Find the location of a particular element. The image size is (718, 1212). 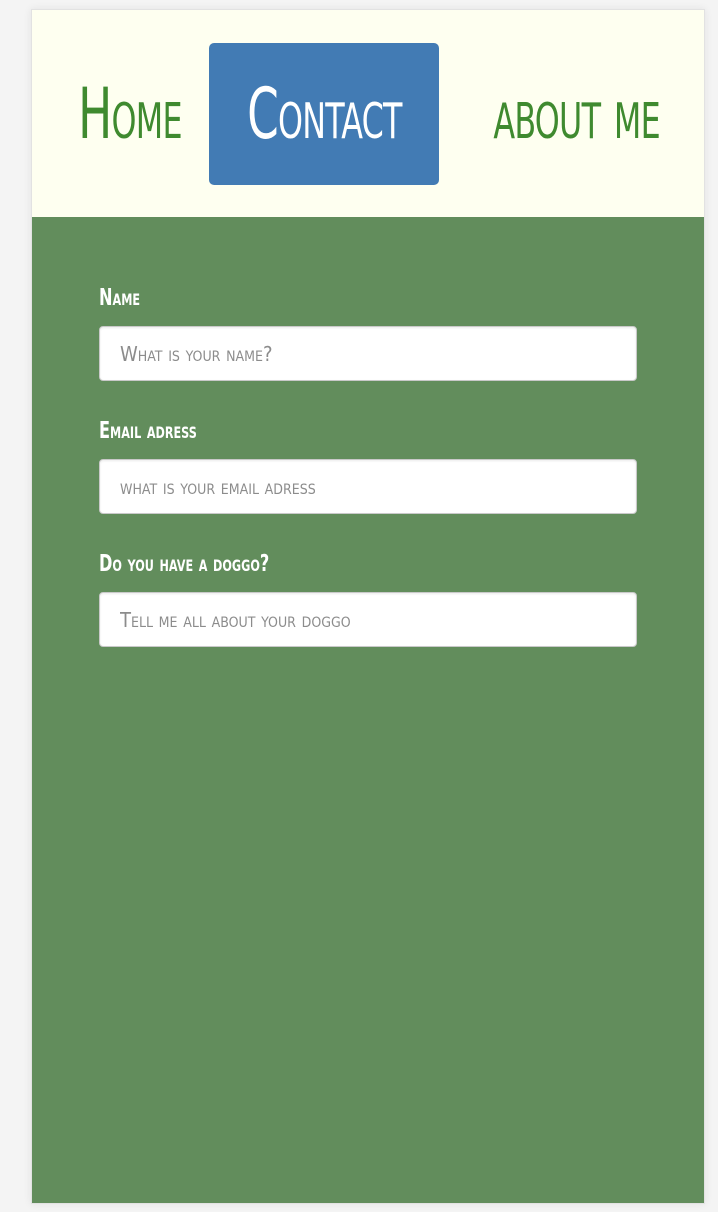

nav-link-about-me-label: about me is located at coordinates (577, 114).